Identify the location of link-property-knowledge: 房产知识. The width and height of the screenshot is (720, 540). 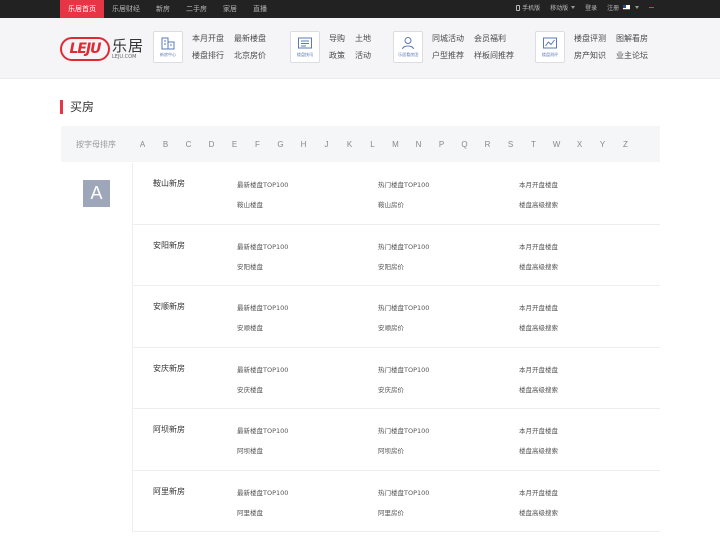
(590, 55).